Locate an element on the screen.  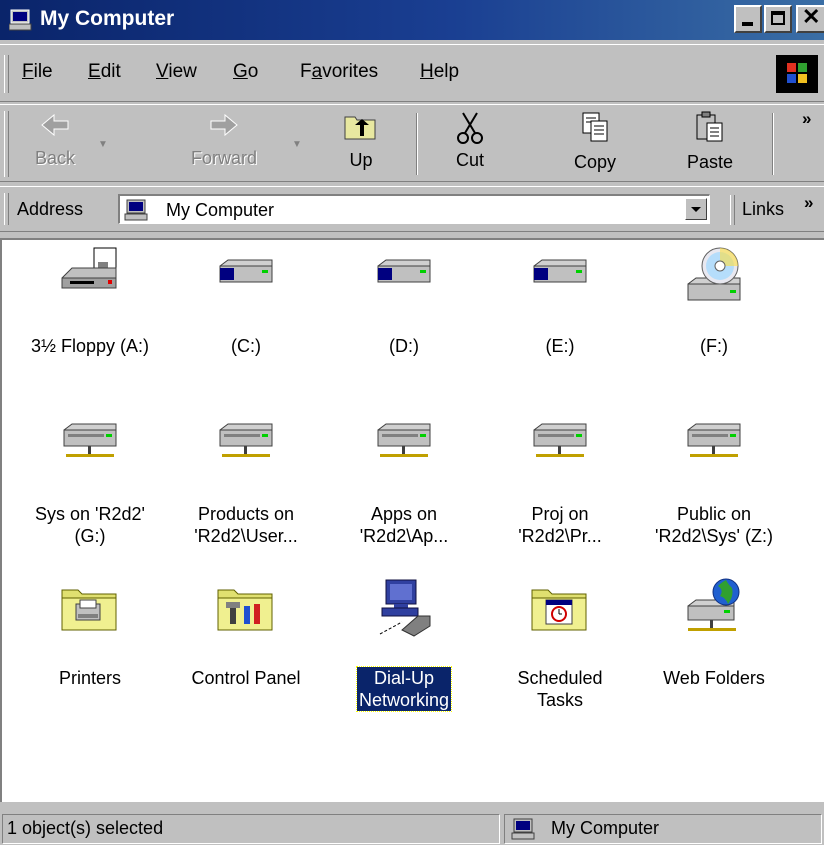
window-title: My Computer is located at coordinates (107, 18).